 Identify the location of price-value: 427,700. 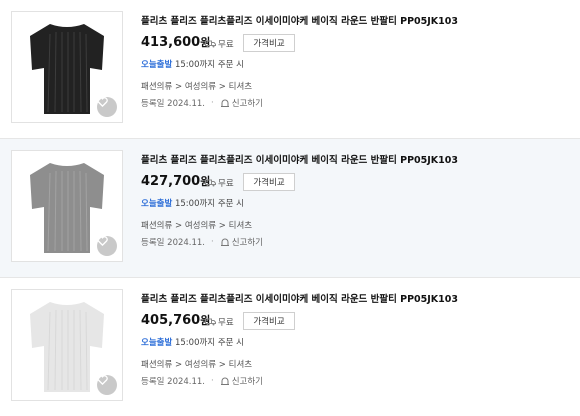
(171, 181).